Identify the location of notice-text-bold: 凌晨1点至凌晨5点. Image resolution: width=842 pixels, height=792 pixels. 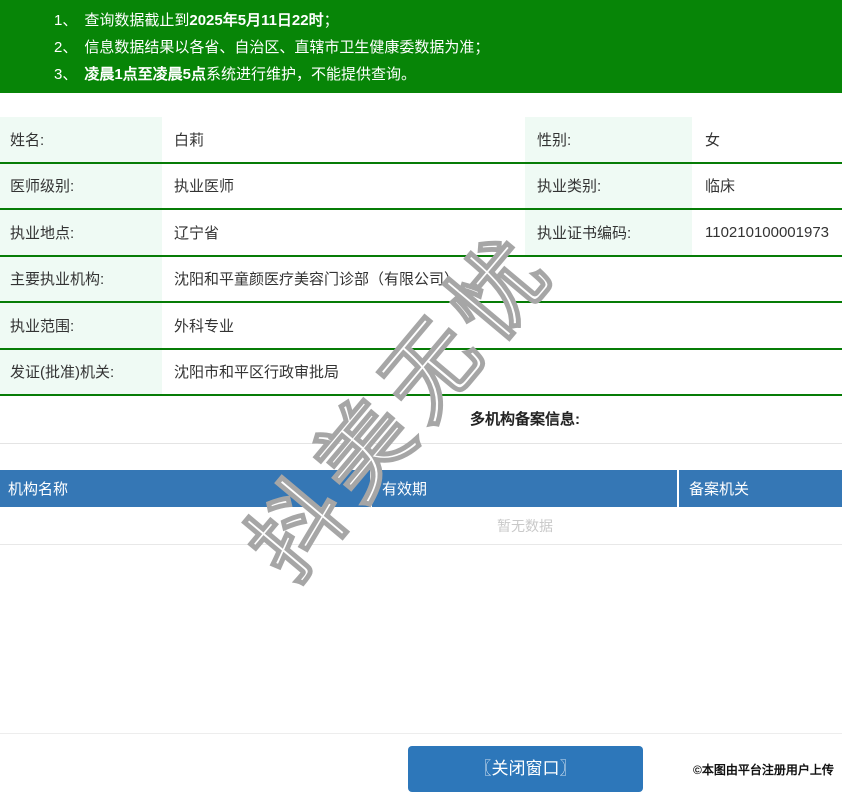
(145, 74).